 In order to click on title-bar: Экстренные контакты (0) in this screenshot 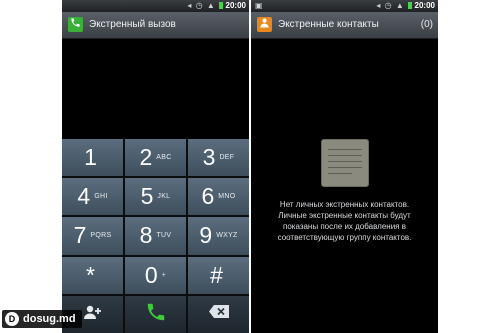, I will do `click(344, 25)`.